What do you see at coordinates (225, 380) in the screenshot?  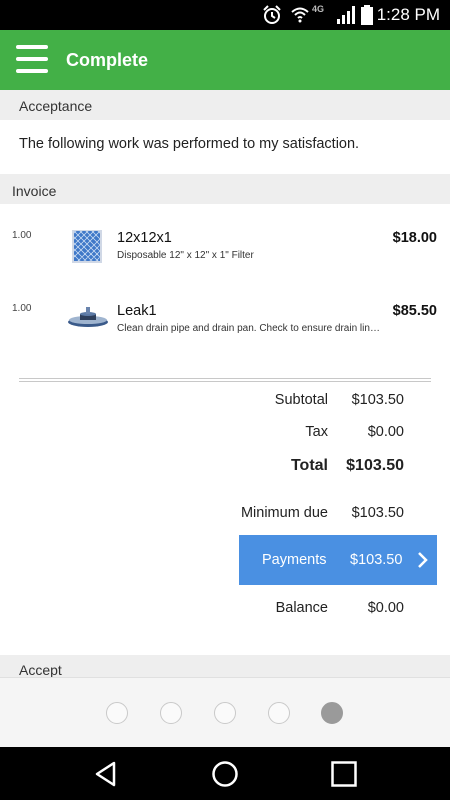 I see `totals-divider` at bounding box center [225, 380].